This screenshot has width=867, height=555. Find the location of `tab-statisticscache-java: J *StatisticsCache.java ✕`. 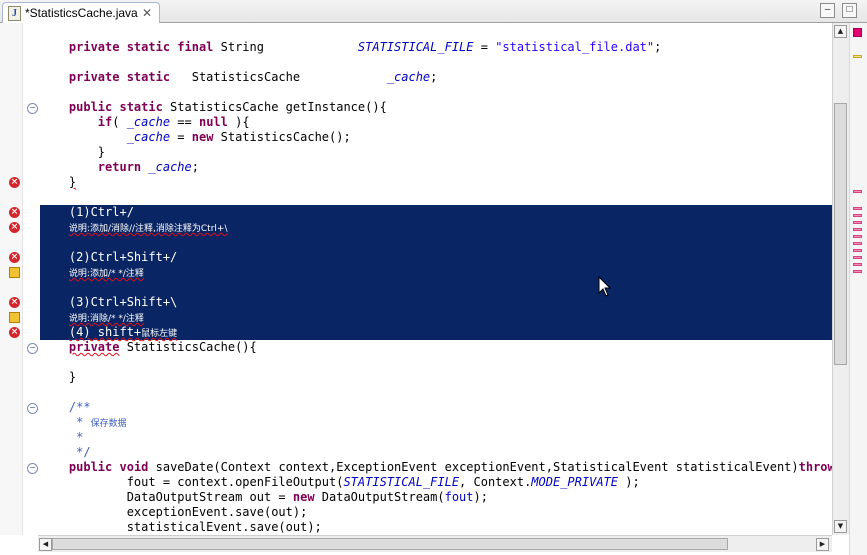

tab-statisticscache-java: J *StatisticsCache.java ✕ is located at coordinates (81, 12).